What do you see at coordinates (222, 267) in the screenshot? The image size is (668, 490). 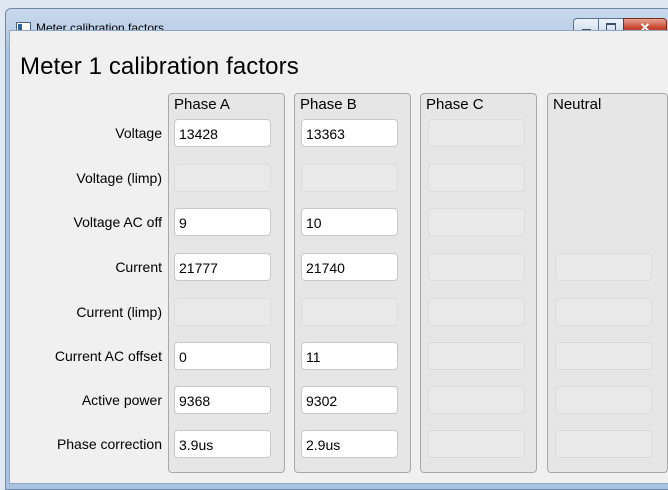 I see `current-phase-a-field: 21777` at bounding box center [222, 267].